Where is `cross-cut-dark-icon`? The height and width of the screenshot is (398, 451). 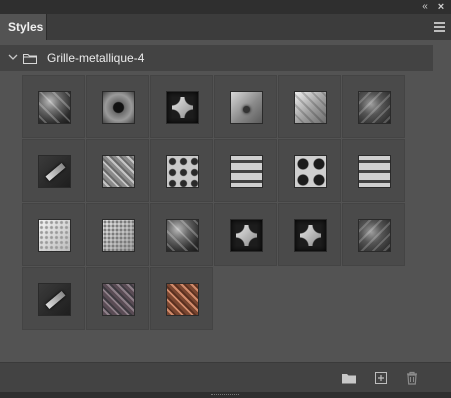
cross-cut-dark-icon is located at coordinates (310, 235).